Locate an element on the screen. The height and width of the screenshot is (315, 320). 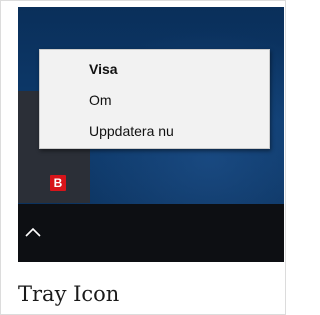
chevron-up-icon is located at coordinates (33, 232).